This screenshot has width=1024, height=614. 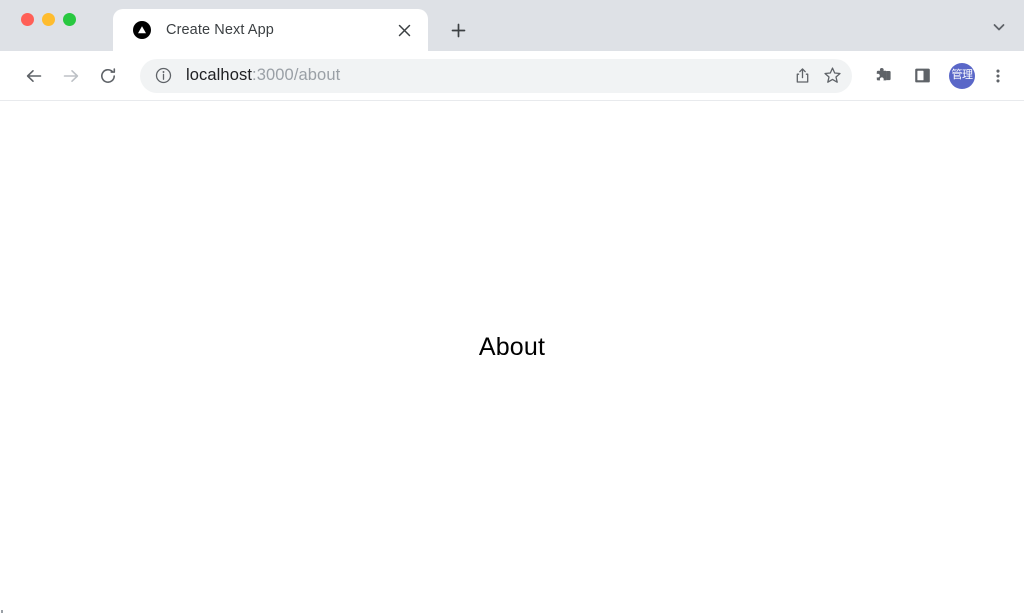 I want to click on reload-button, so click(x=108, y=76).